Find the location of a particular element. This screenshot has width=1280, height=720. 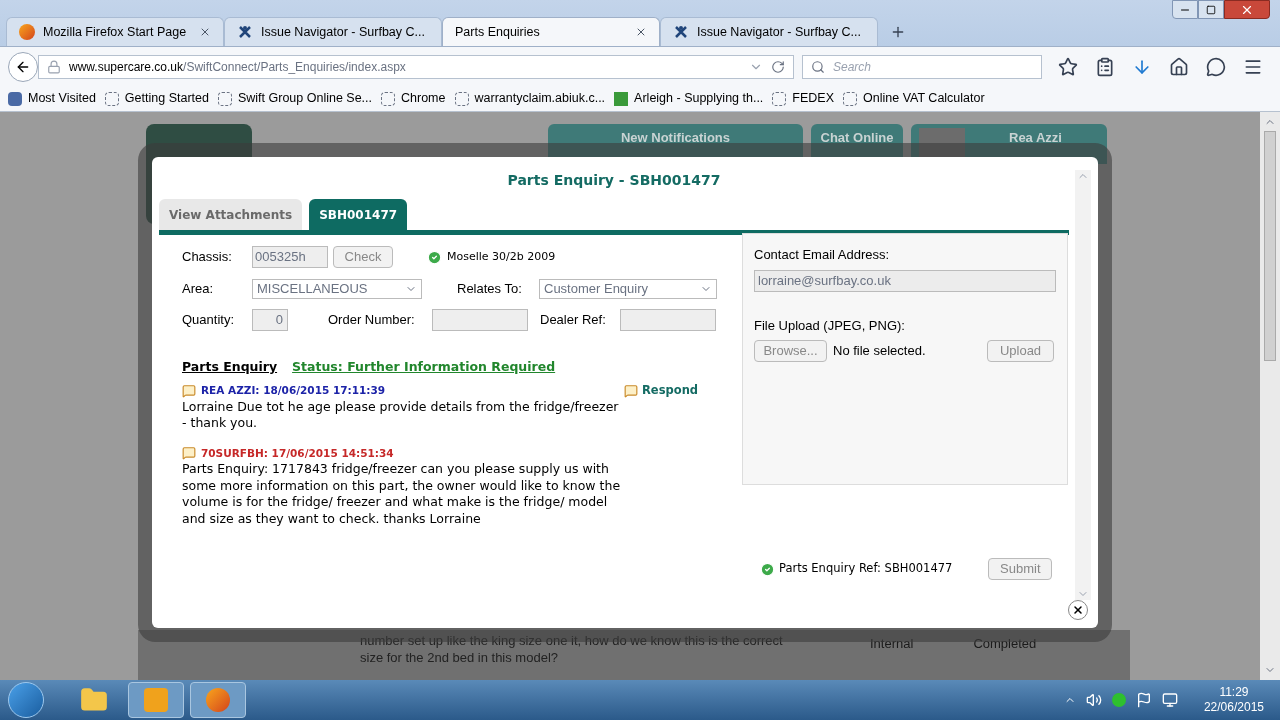

reading-list-icon is located at coordinates (1105, 66).